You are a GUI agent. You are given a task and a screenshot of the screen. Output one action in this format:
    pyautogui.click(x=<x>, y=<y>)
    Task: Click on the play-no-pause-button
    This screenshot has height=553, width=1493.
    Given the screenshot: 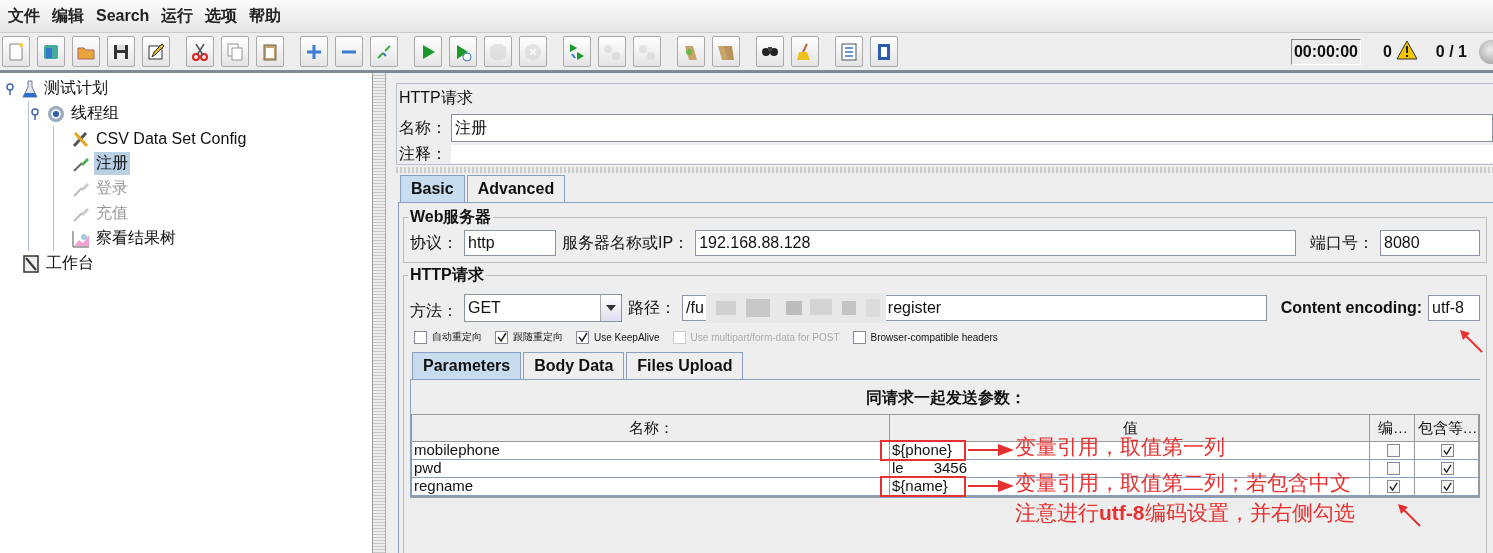 What is the action you would take?
    pyautogui.click(x=463, y=51)
    